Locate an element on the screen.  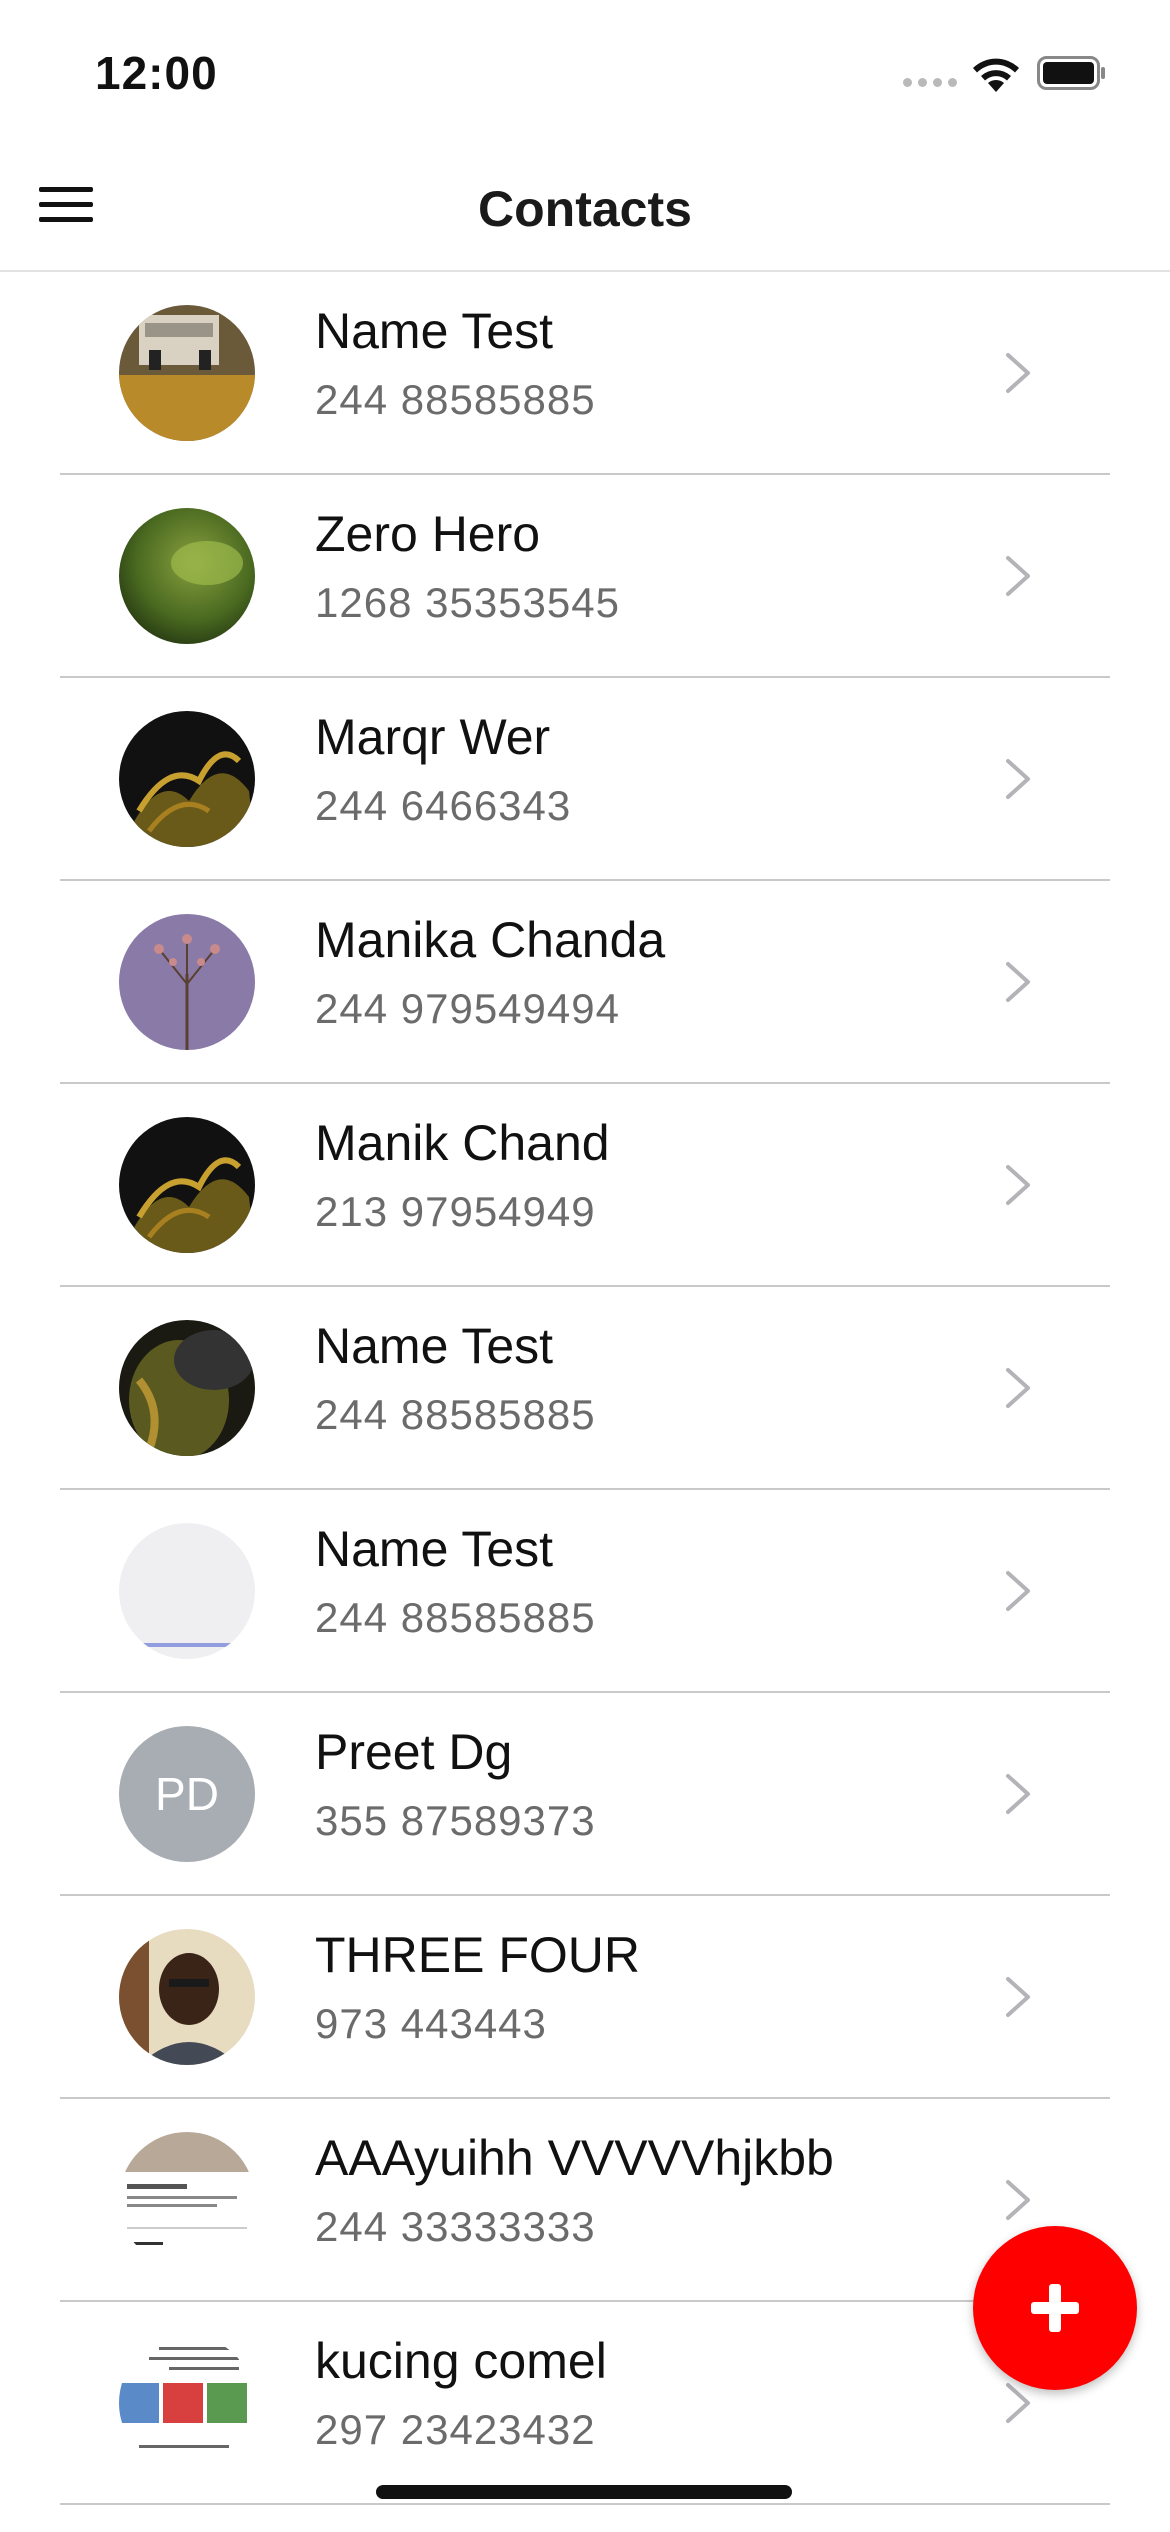
contact-phone: 244 6466343 is located at coordinates (443, 805).